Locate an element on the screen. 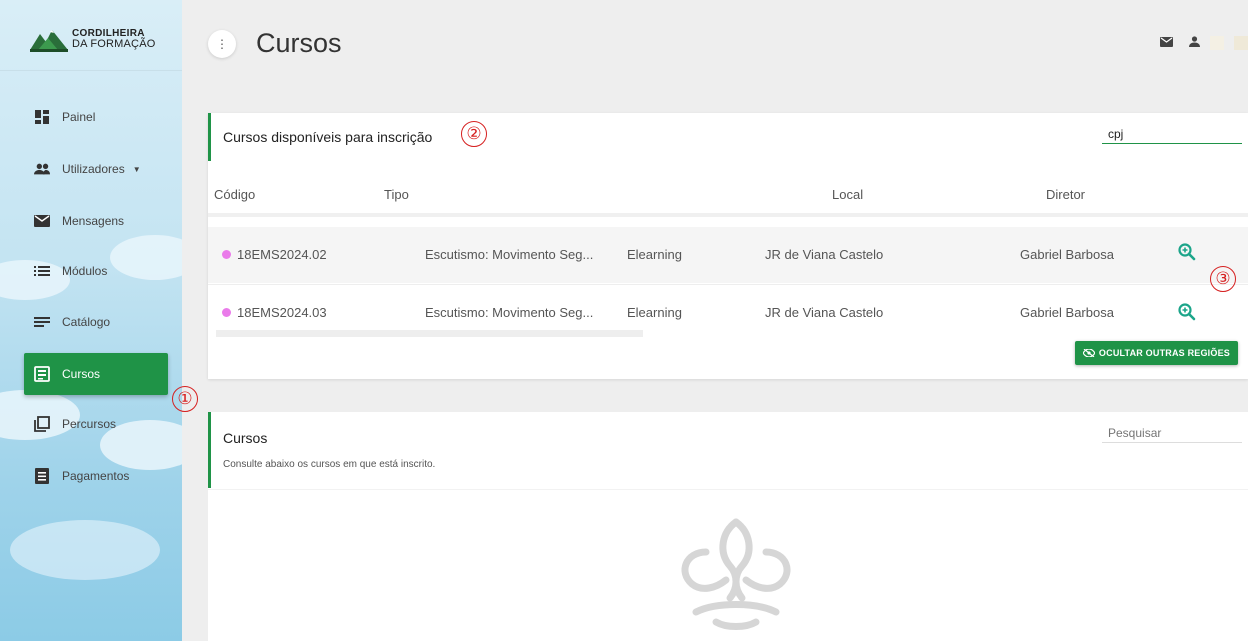 Image resolution: width=1248 pixels, height=641 pixels. sidebar-item-painel: Painel is located at coordinates (96, 117).